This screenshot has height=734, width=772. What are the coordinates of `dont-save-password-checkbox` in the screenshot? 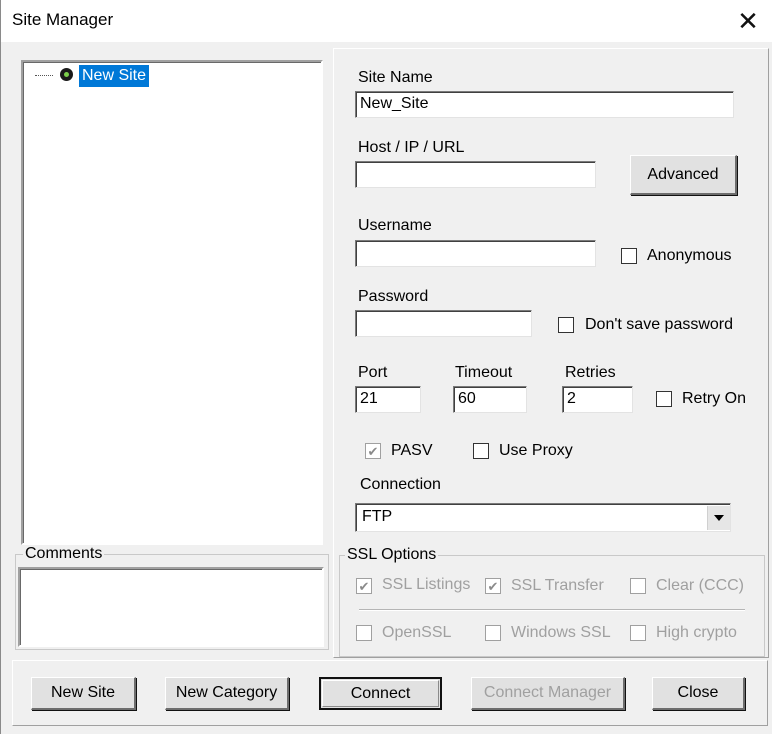 It's located at (566, 325).